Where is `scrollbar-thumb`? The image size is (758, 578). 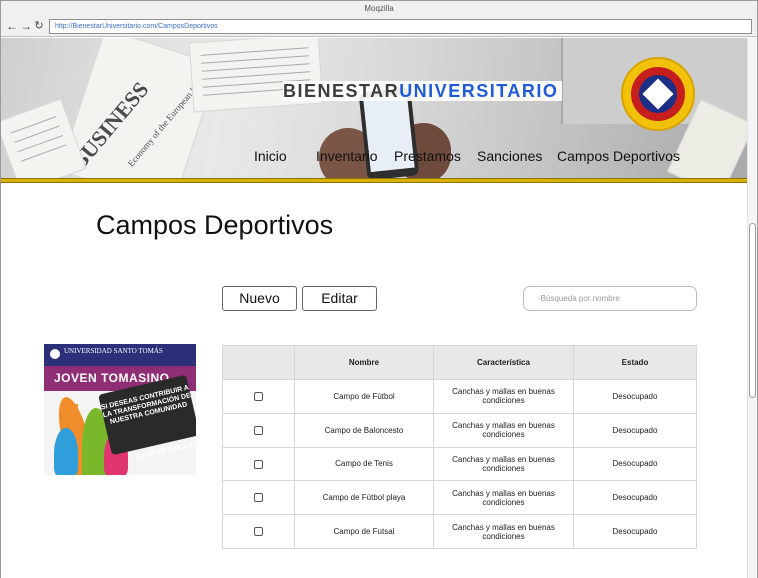 scrollbar-thumb is located at coordinates (752, 310).